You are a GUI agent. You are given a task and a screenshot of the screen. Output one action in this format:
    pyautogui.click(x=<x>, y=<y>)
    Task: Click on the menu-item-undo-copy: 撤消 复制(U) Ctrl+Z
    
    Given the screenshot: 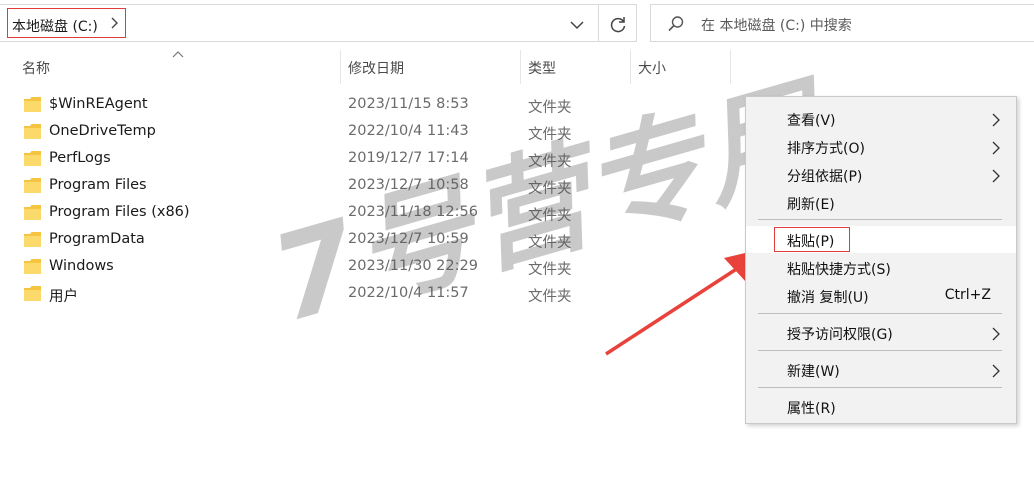 What is the action you would take?
    pyautogui.click(x=881, y=295)
    